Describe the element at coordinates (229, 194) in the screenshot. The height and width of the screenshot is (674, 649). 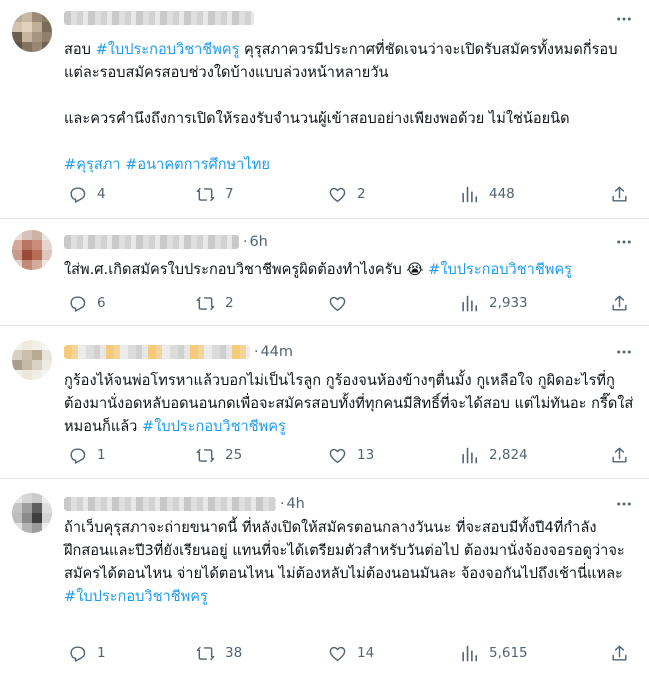
I see `retweet-count: 7` at that location.